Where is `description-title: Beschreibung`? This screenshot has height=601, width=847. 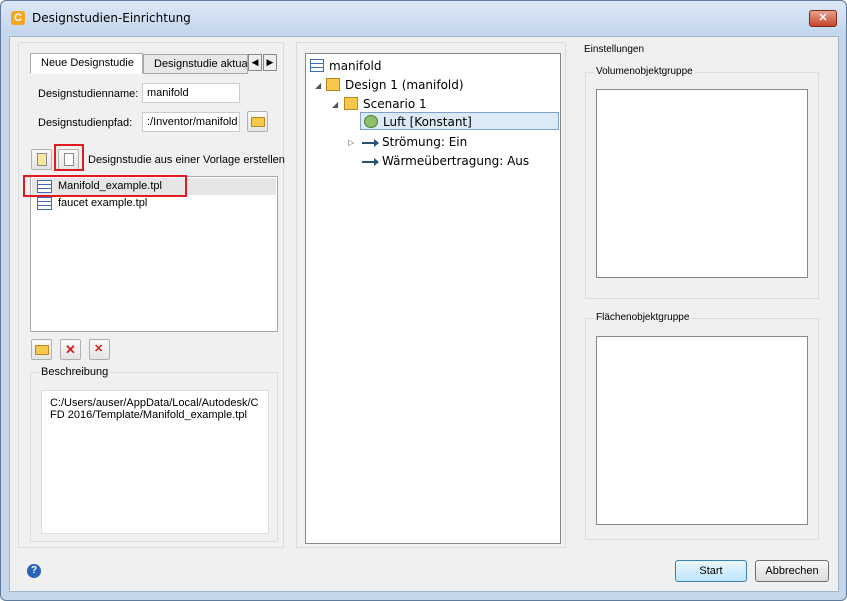
description-title: Beschreibung is located at coordinates (75, 372).